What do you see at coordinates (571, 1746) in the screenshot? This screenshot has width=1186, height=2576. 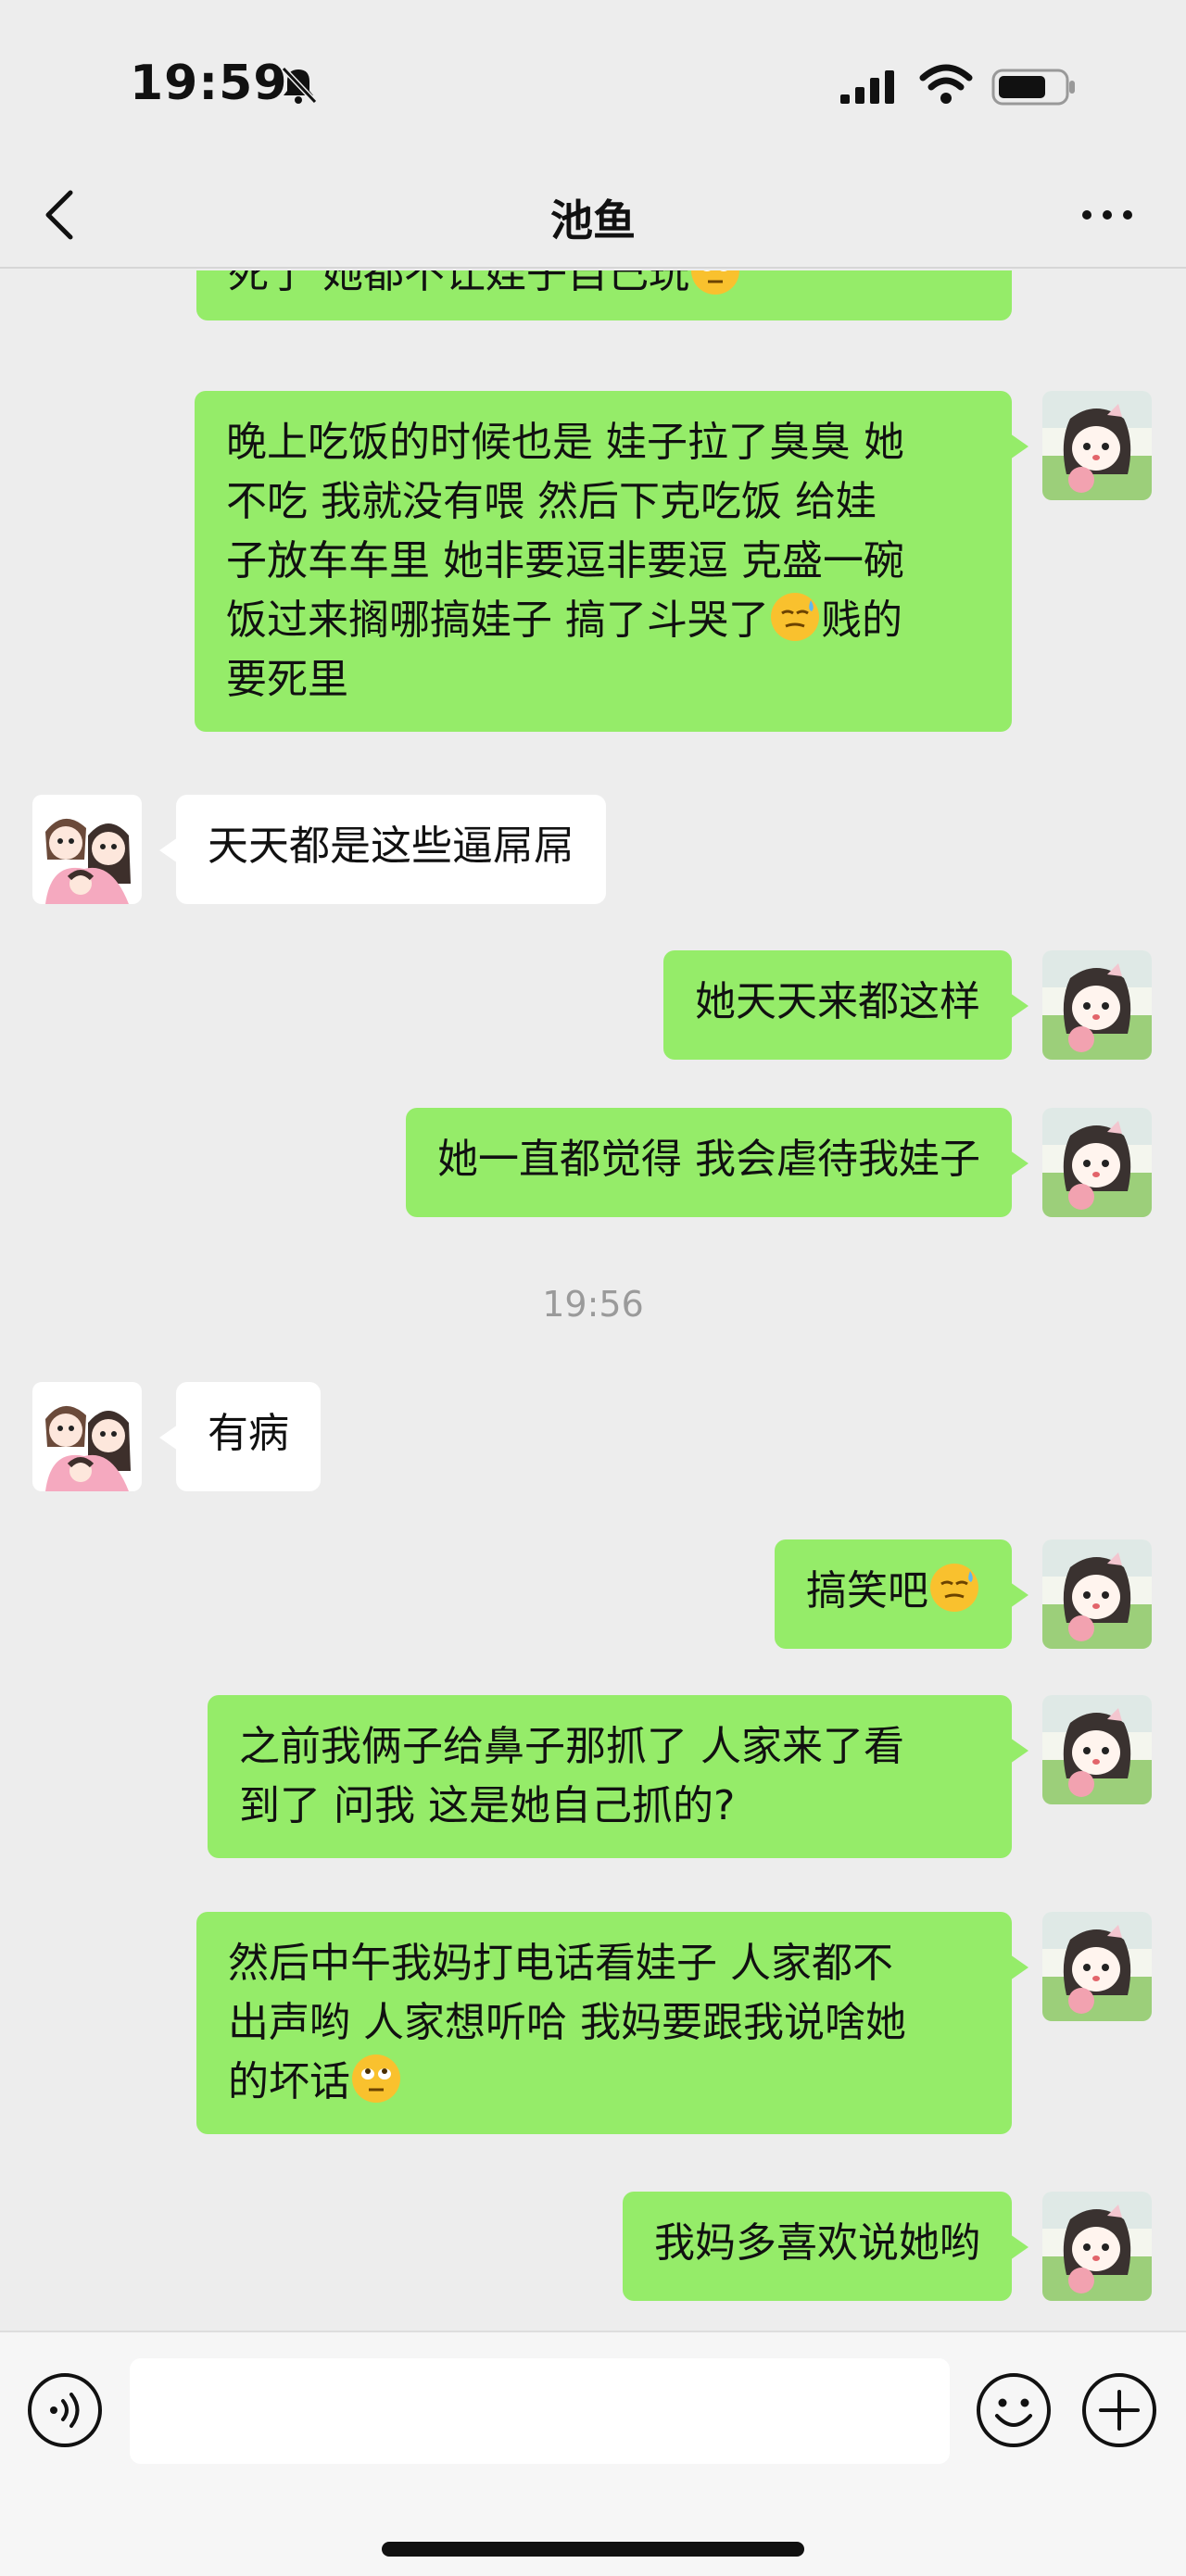 I see `message-line: 之前我俩子给鼻子那抓了 人家来了看` at bounding box center [571, 1746].